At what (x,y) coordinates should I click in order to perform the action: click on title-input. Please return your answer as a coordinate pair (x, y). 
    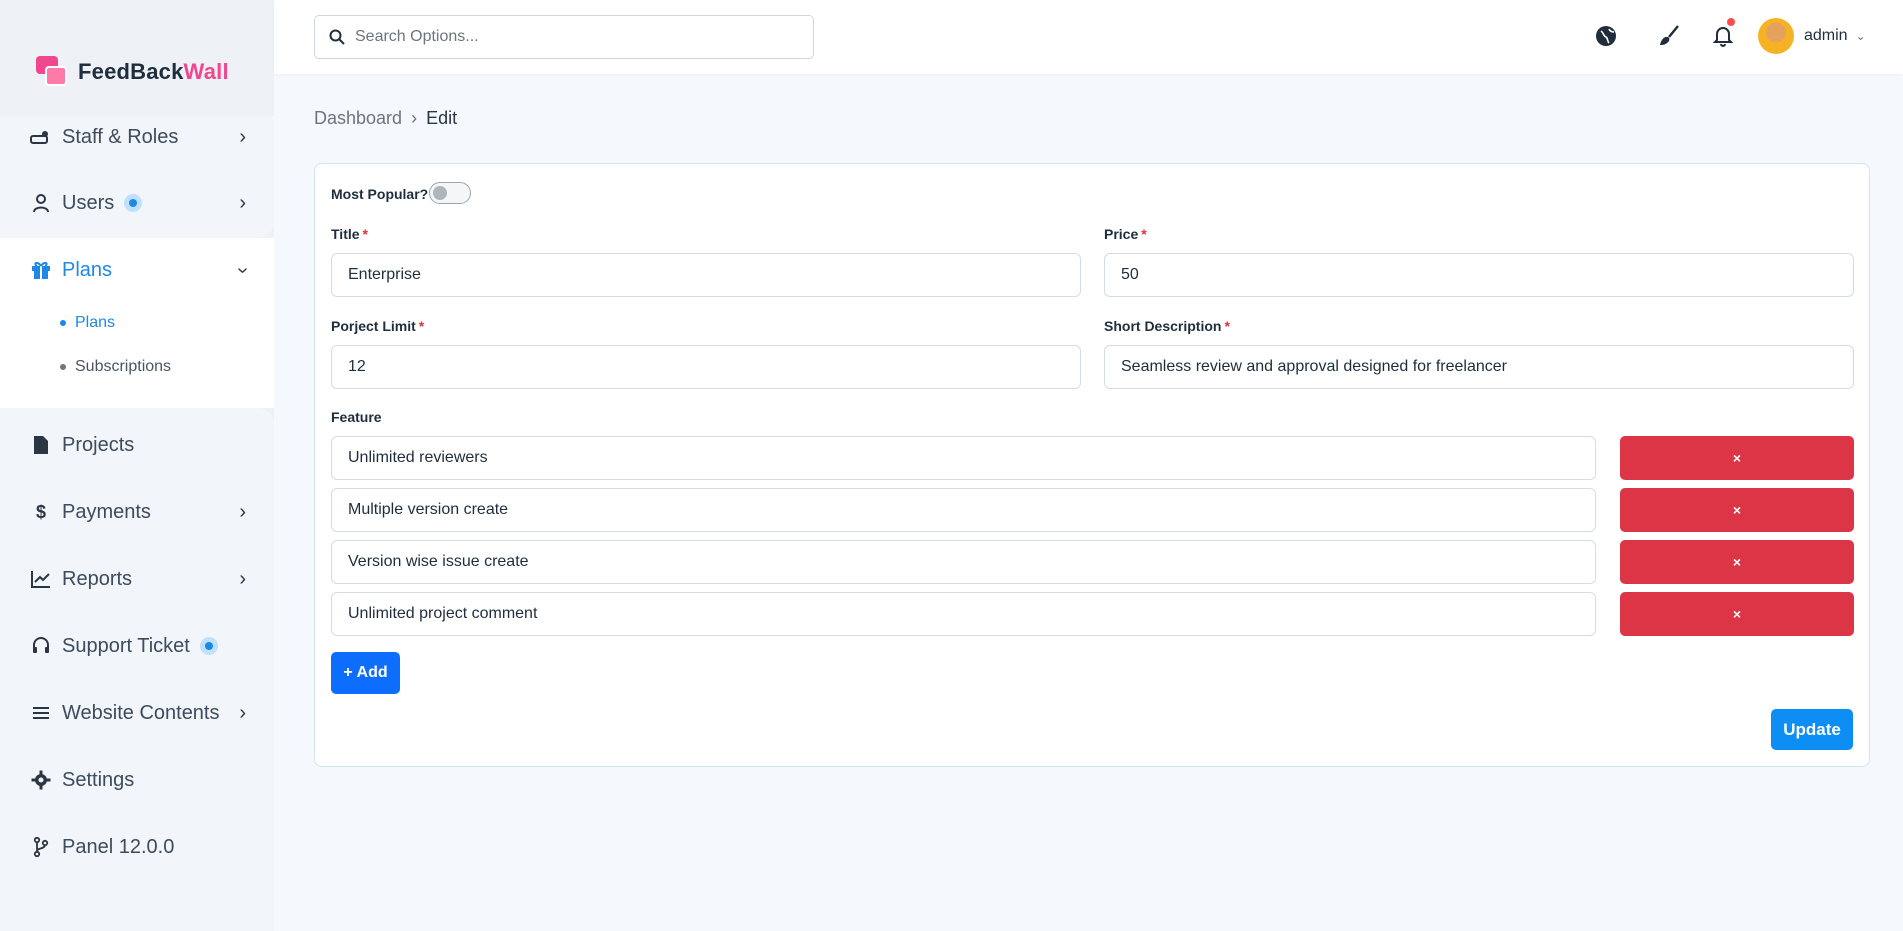
    Looking at the image, I should click on (714, 275).